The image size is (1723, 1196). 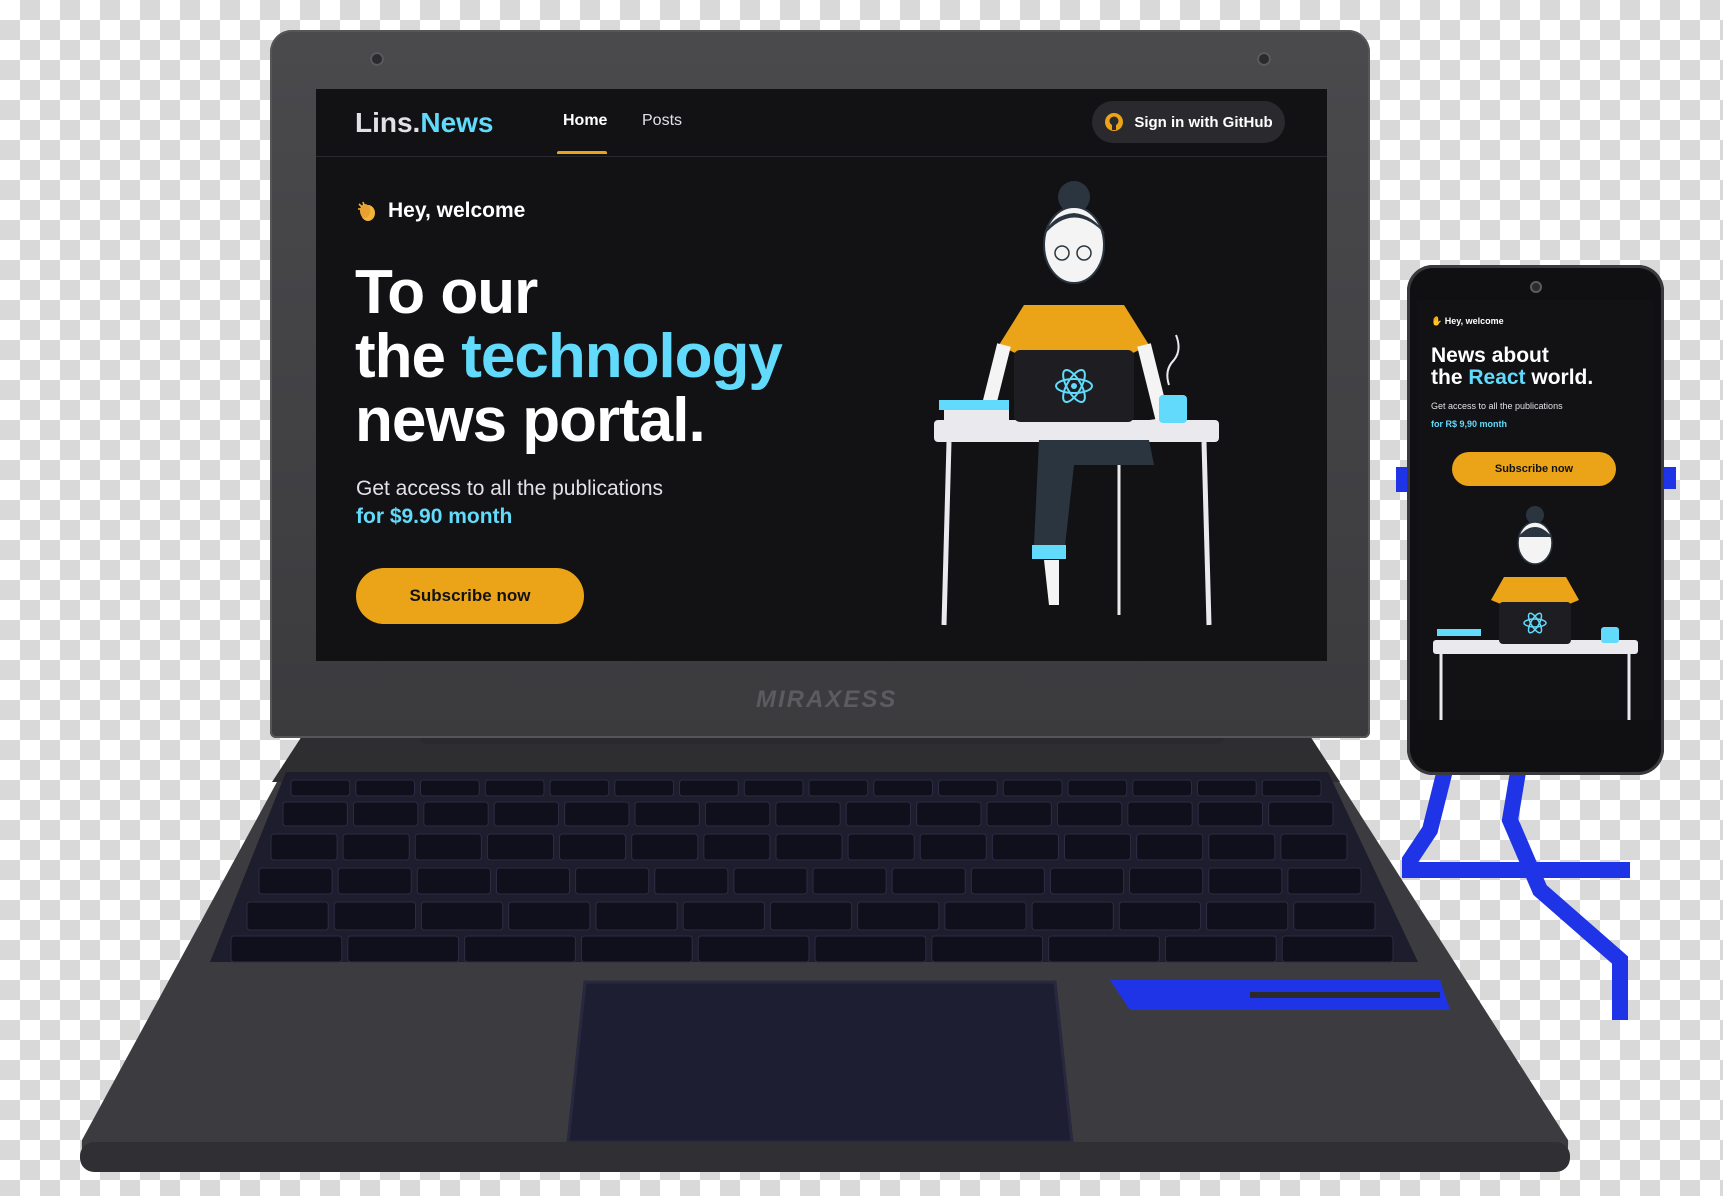 What do you see at coordinates (1203, 122) in the screenshot?
I see `github-button-label: Sign in with GitHub` at bounding box center [1203, 122].